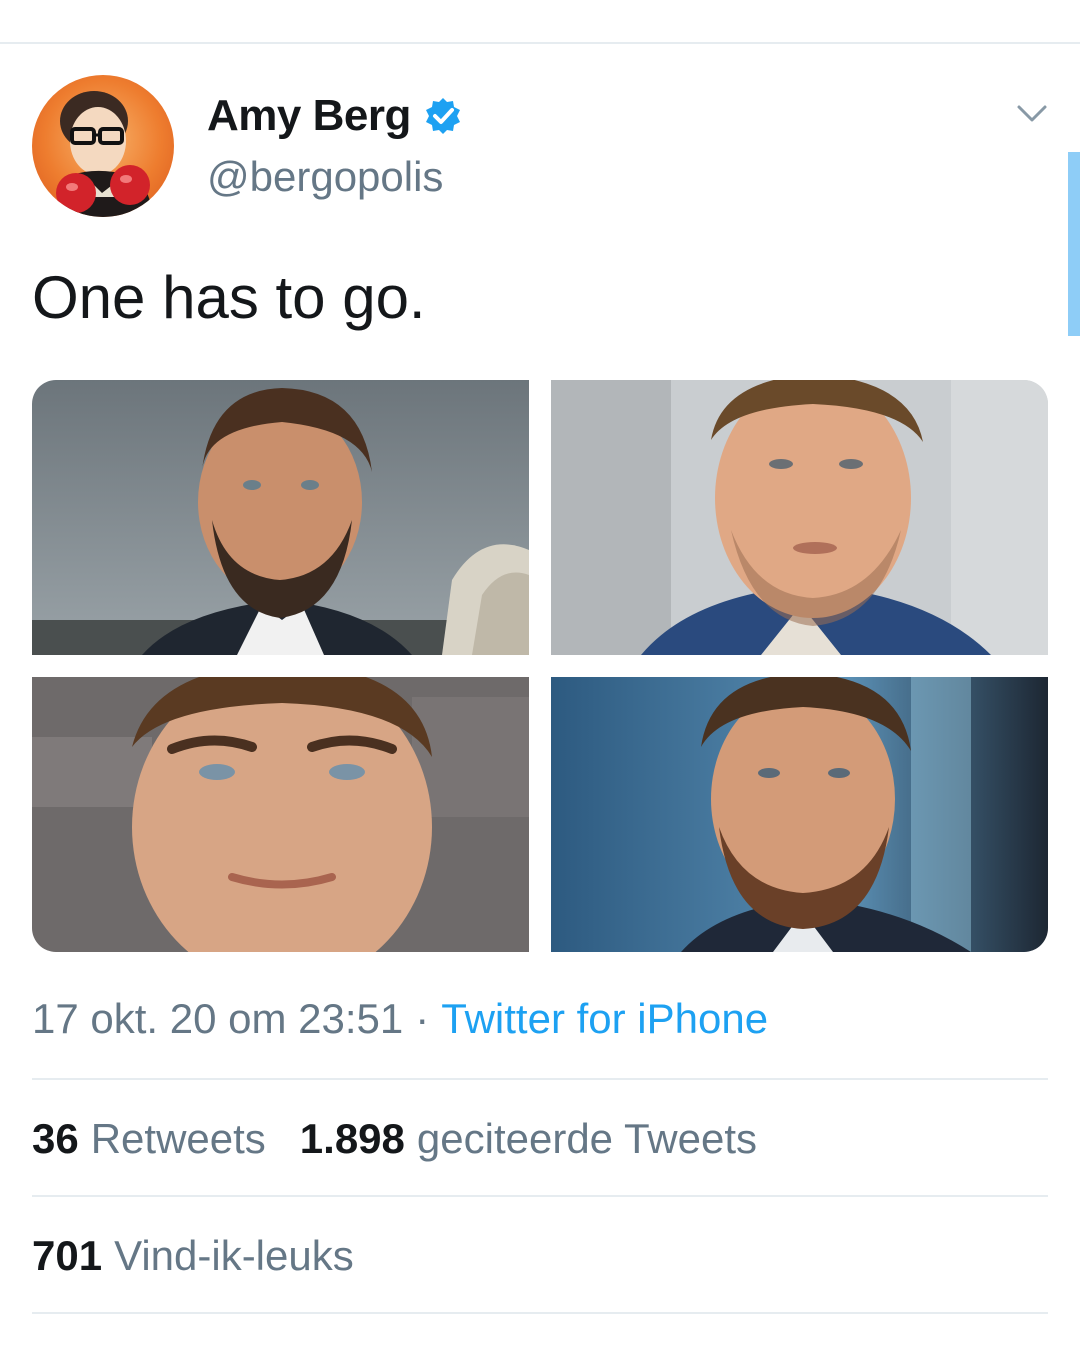 Image resolution: width=1080 pixels, height=1350 pixels. I want to click on likes-count: 701, so click(67, 1255).